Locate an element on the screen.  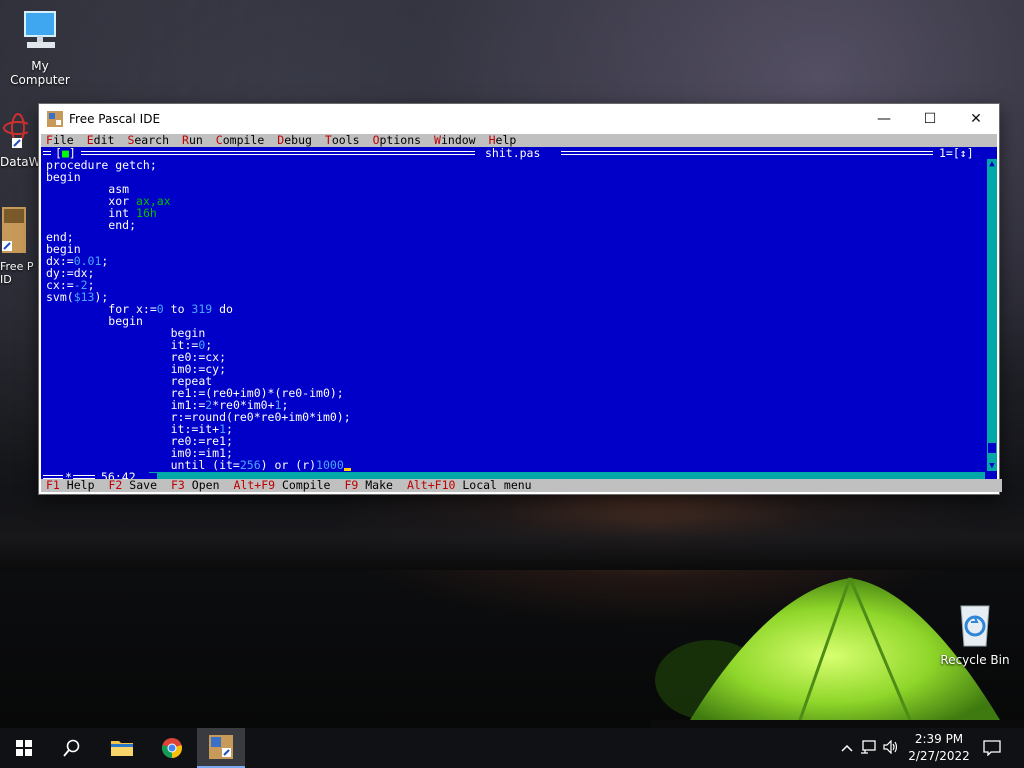
menu-label: ile is located at coordinates (63, 140).